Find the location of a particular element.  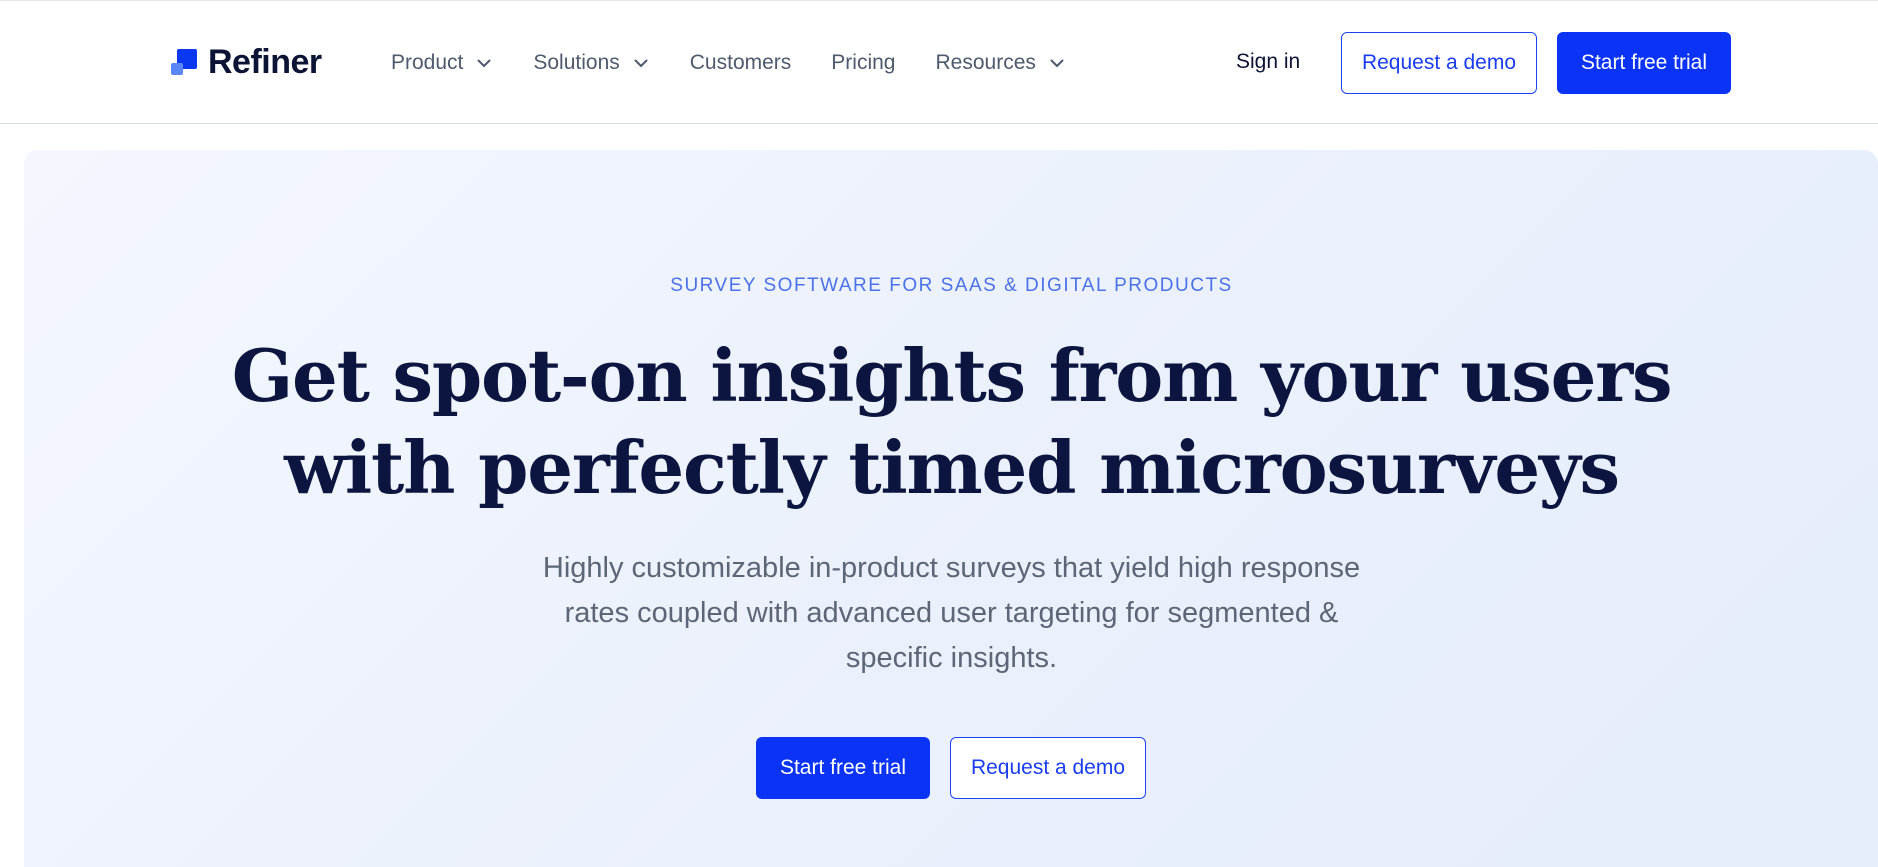

nav-item-label: Pricing is located at coordinates (863, 62).